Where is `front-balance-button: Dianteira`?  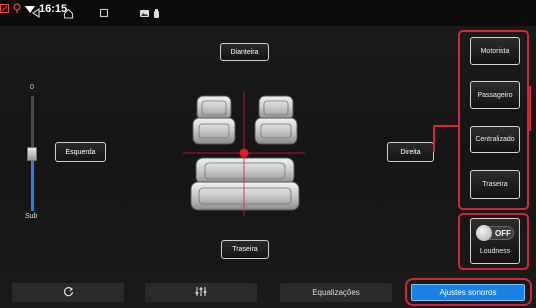
front-balance-button: Dianteira is located at coordinates (244, 52).